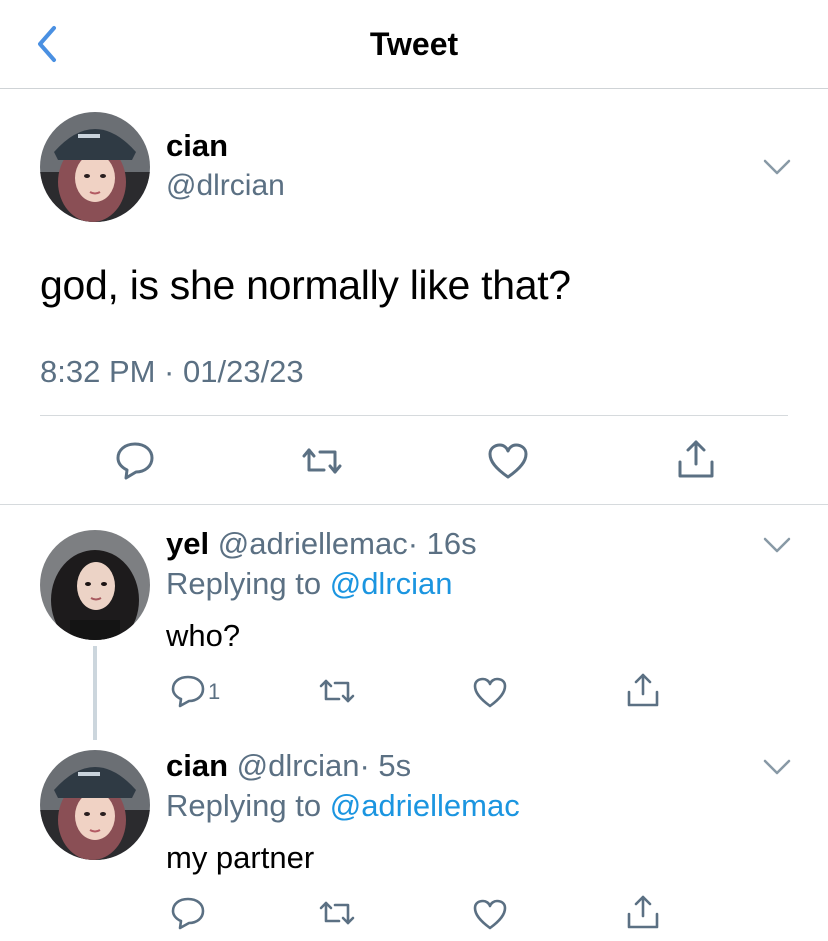 This screenshot has width=828, height=941. Describe the element at coordinates (187, 543) in the screenshot. I see `reply-author-name: yel` at that location.